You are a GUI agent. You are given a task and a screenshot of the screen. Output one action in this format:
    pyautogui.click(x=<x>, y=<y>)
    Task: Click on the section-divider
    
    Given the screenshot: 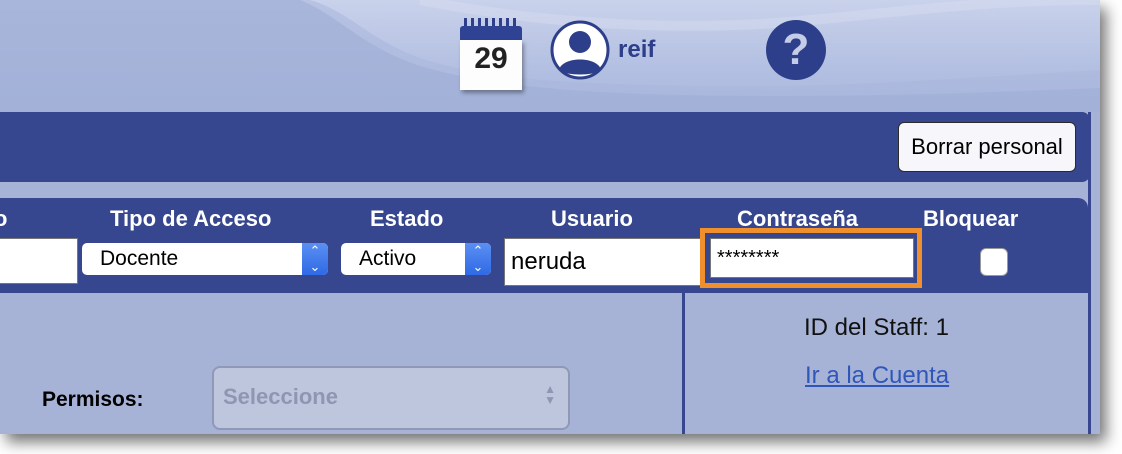 What is the action you would take?
    pyautogui.click(x=683, y=363)
    